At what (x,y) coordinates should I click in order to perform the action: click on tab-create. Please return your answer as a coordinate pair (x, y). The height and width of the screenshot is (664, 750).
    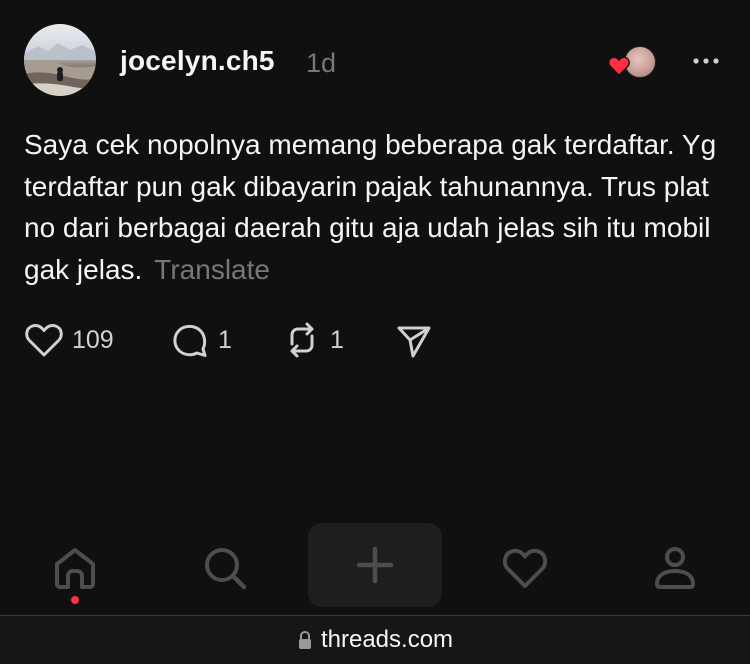
    Looking at the image, I should click on (375, 565).